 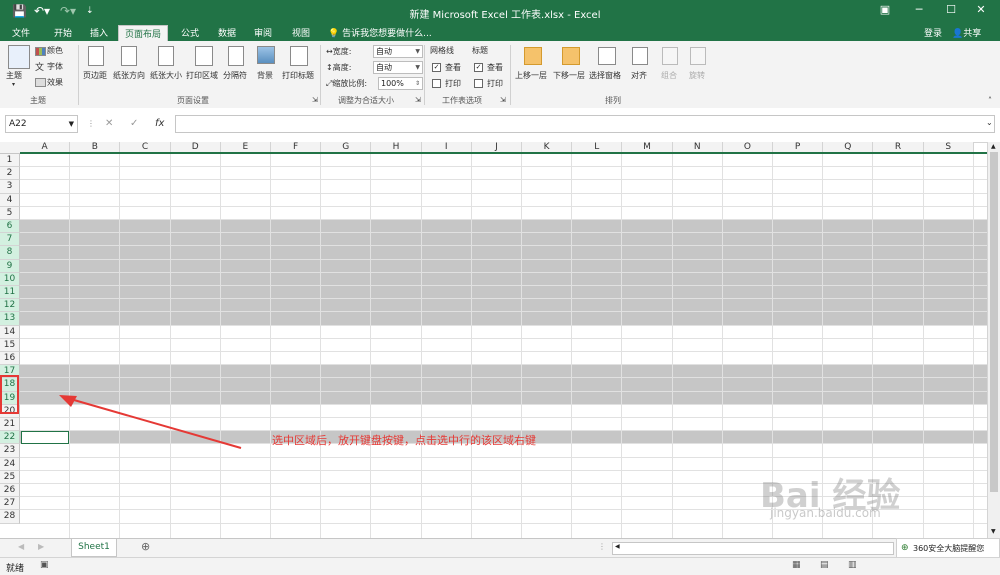 I want to click on gridlines-print-checkbox, so click(x=436, y=83).